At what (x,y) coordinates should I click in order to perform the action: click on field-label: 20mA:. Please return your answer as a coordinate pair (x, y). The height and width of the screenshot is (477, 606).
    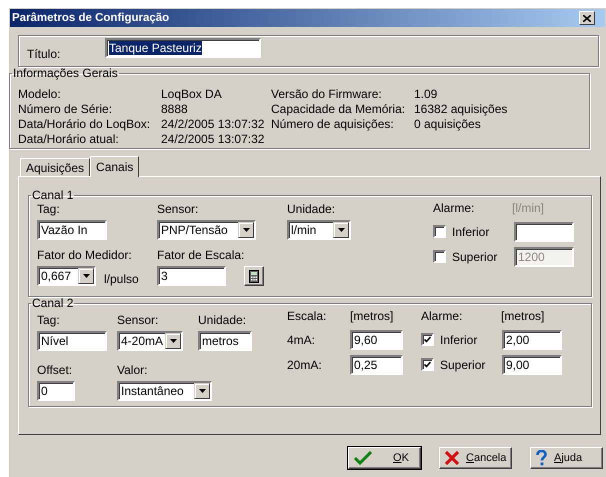
    Looking at the image, I should click on (305, 365).